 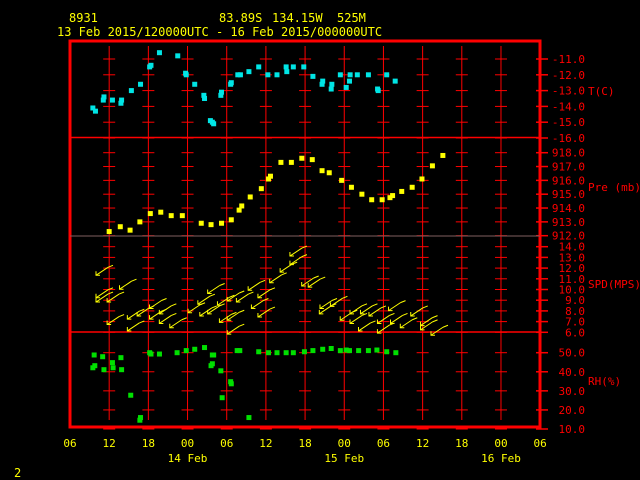 What do you see at coordinates (568, 222) in the screenshot?
I see `y-tick-label: 913.0` at bounding box center [568, 222].